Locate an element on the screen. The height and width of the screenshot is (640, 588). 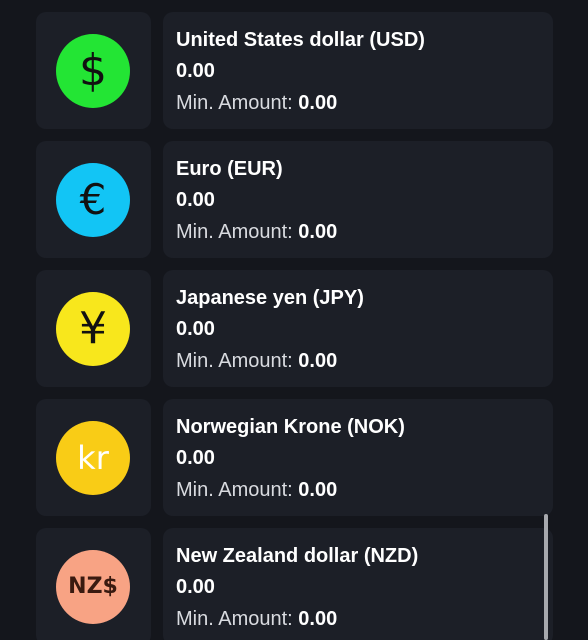
currency-name: Euro (EUR) is located at coordinates (229, 169).